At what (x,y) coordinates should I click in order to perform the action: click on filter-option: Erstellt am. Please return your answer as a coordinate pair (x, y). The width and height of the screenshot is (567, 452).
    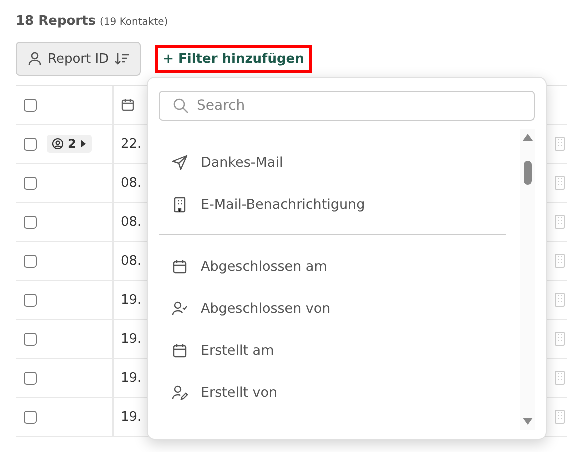
    Looking at the image, I should click on (339, 351).